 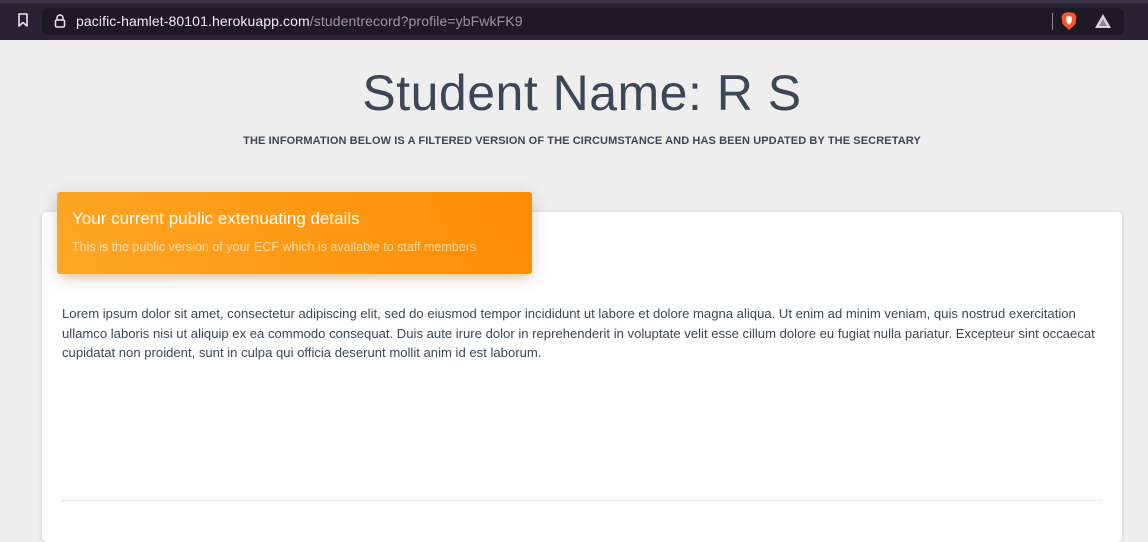 I want to click on bookmark-icon, so click(x=23, y=20).